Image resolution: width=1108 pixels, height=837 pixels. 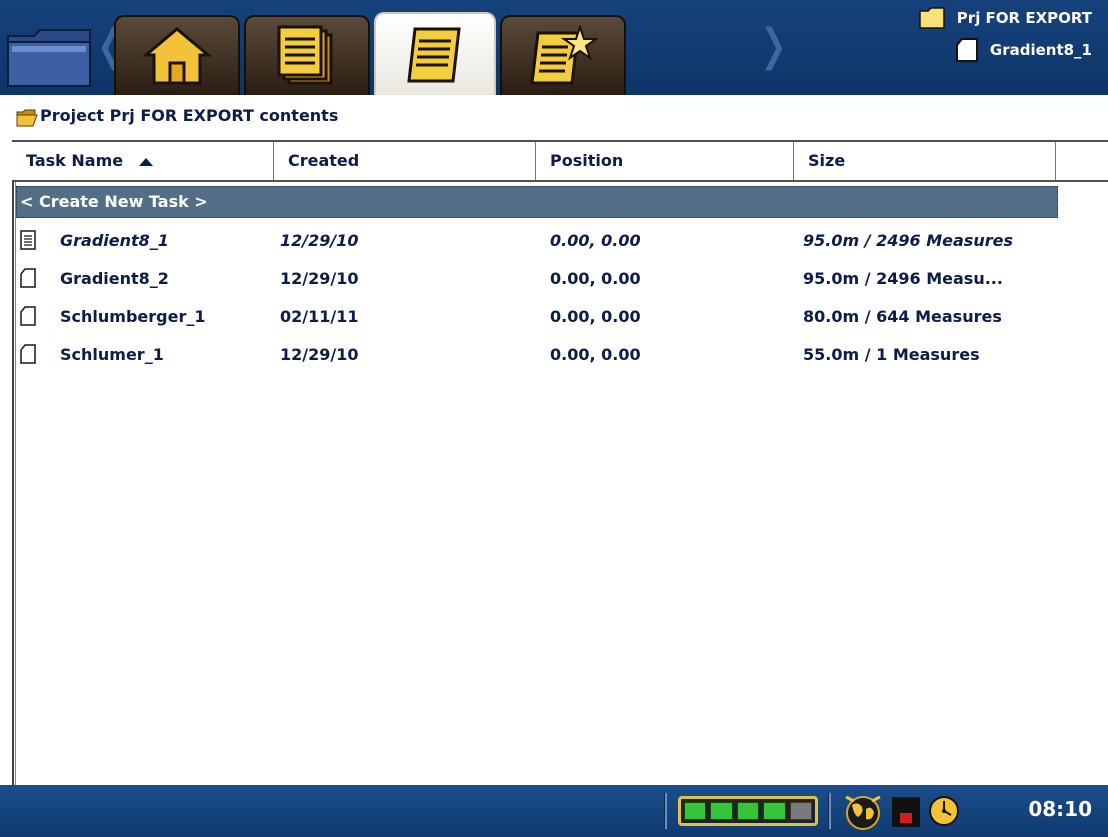 I want to click on column-header-task-name: Task Name, so click(x=143, y=161).